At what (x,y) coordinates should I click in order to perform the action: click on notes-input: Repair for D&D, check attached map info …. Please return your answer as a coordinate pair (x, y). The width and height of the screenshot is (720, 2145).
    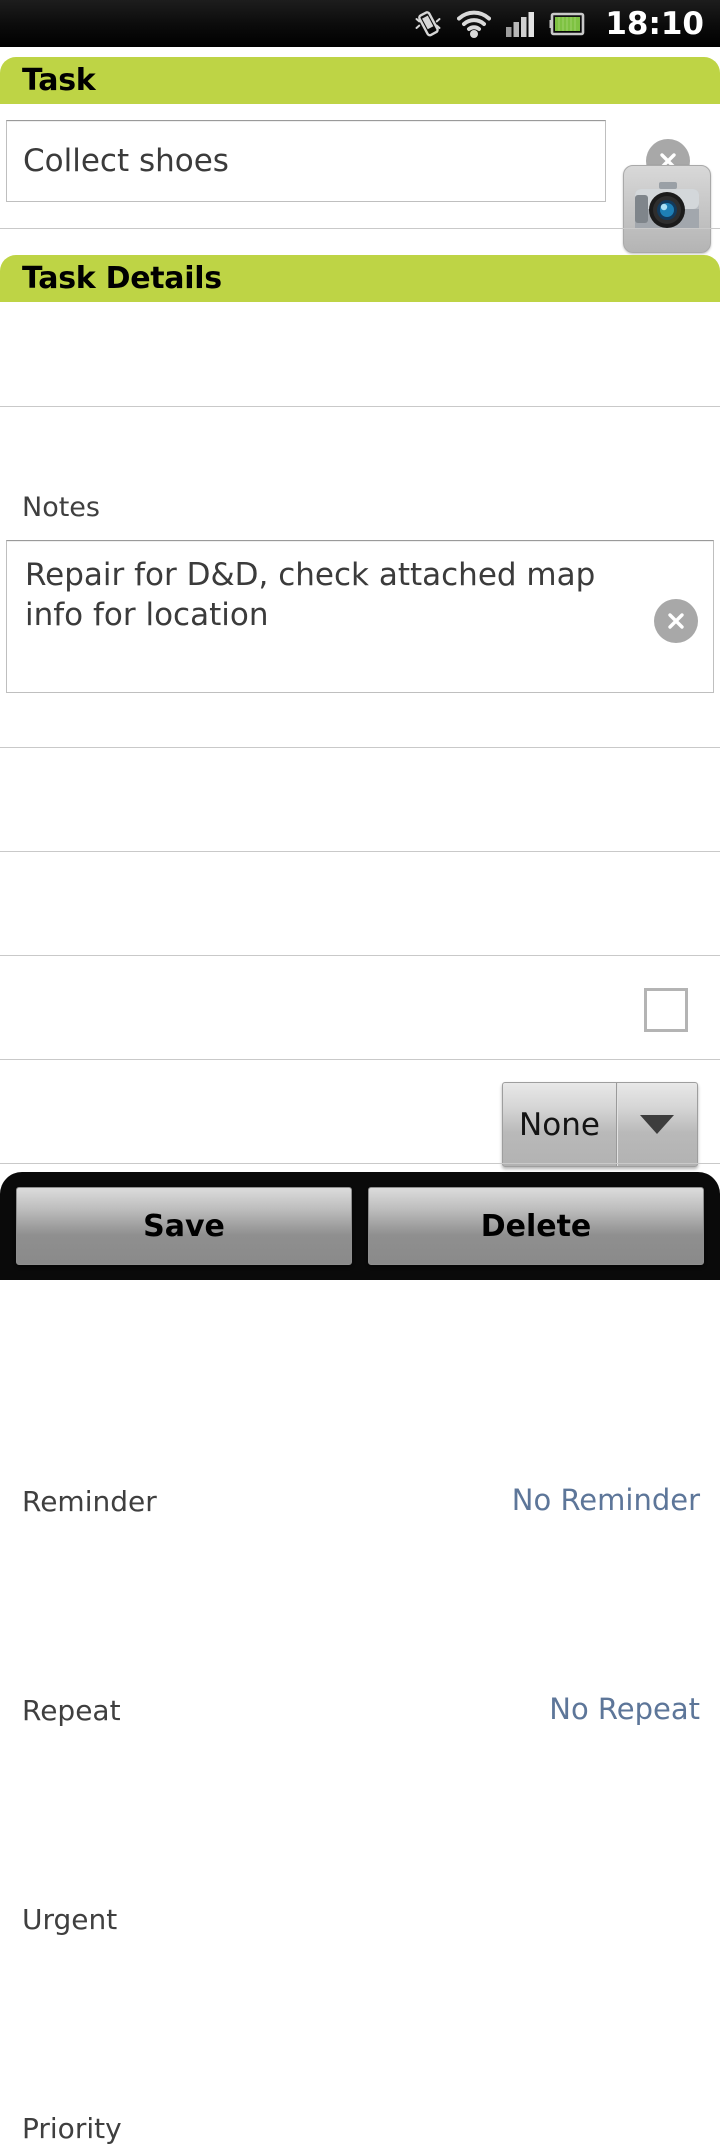
    Looking at the image, I should click on (360, 616).